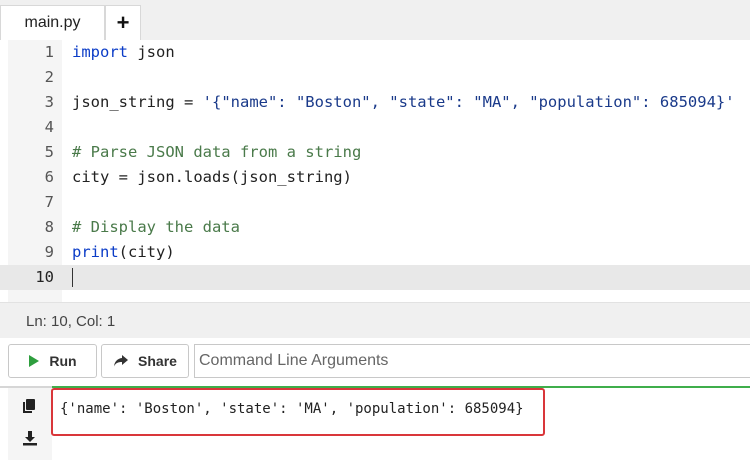  What do you see at coordinates (375, 52) in the screenshot?
I see `code-line: 1 import json` at bounding box center [375, 52].